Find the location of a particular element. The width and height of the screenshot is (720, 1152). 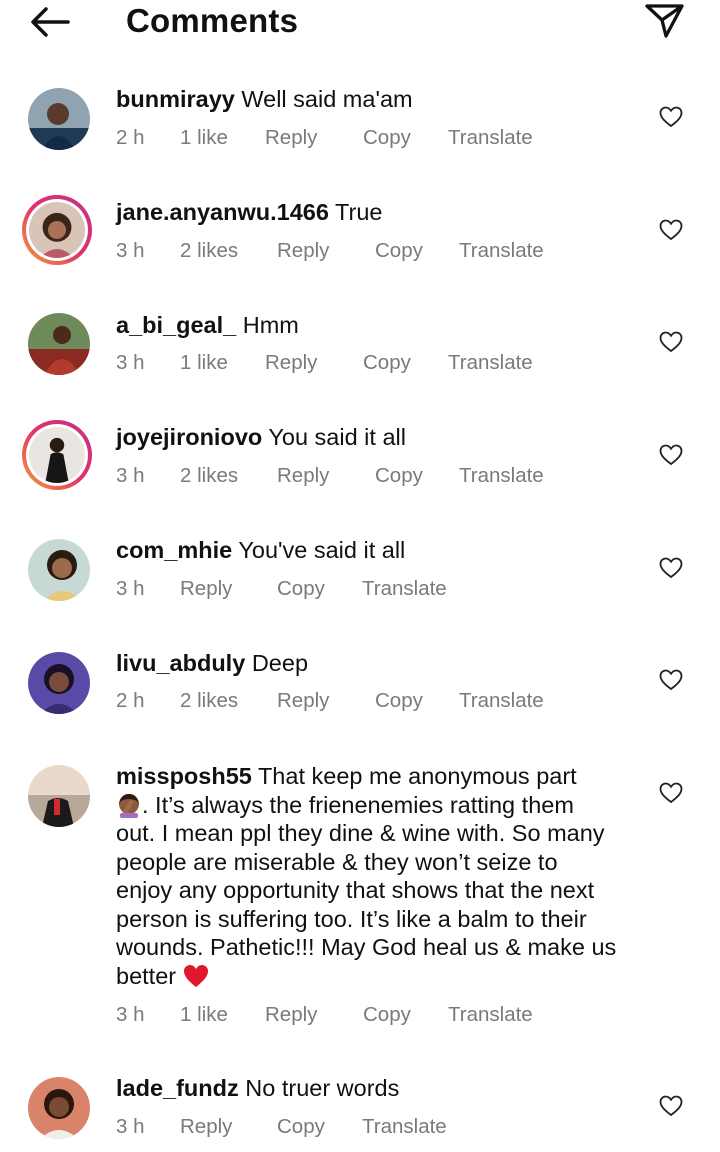

comment-text-line: better is located at coordinates (146, 975).